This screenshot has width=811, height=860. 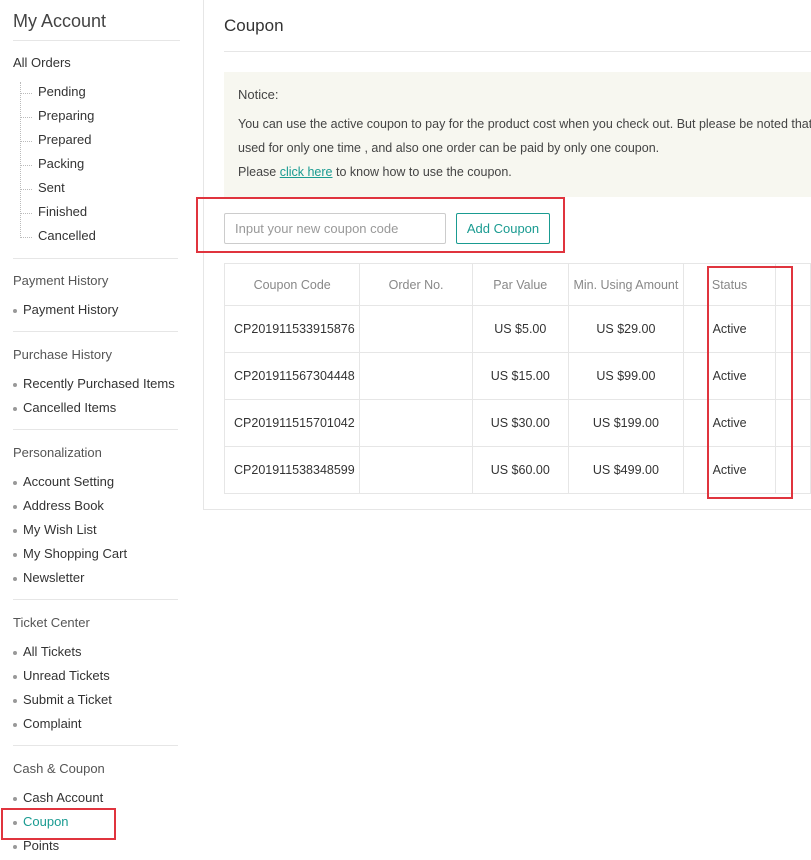 What do you see at coordinates (53, 91) in the screenshot?
I see `sidebar-item-pending: Pending` at bounding box center [53, 91].